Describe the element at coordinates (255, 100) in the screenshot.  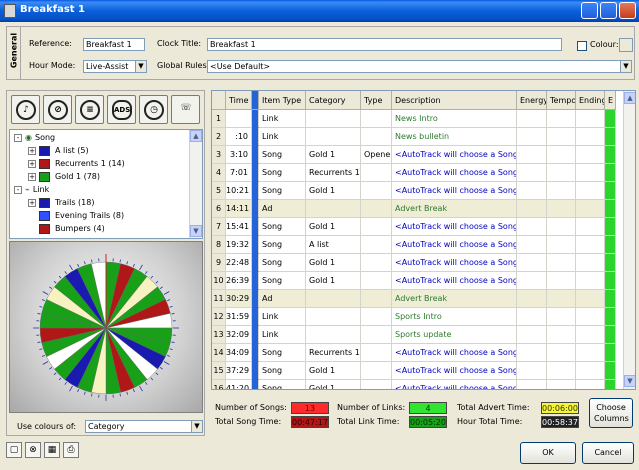
I see `column-header` at that location.